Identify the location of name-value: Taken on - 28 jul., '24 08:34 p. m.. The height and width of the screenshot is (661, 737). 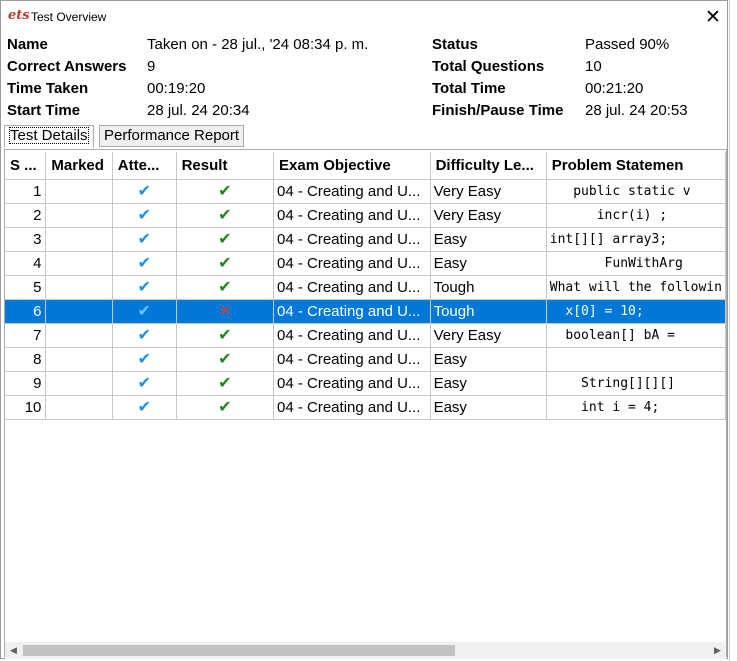
(258, 44).